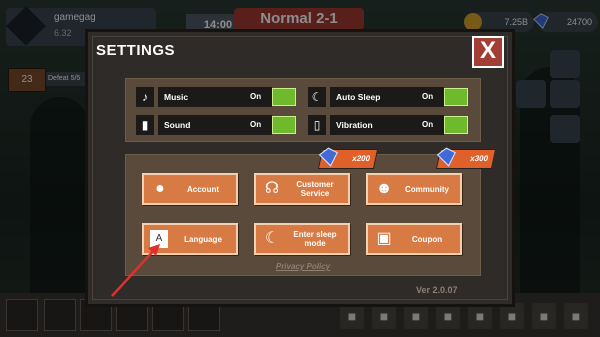 The width and height of the screenshot is (600, 337). What do you see at coordinates (384, 188) in the screenshot?
I see `discord-icon: ☻` at bounding box center [384, 188].